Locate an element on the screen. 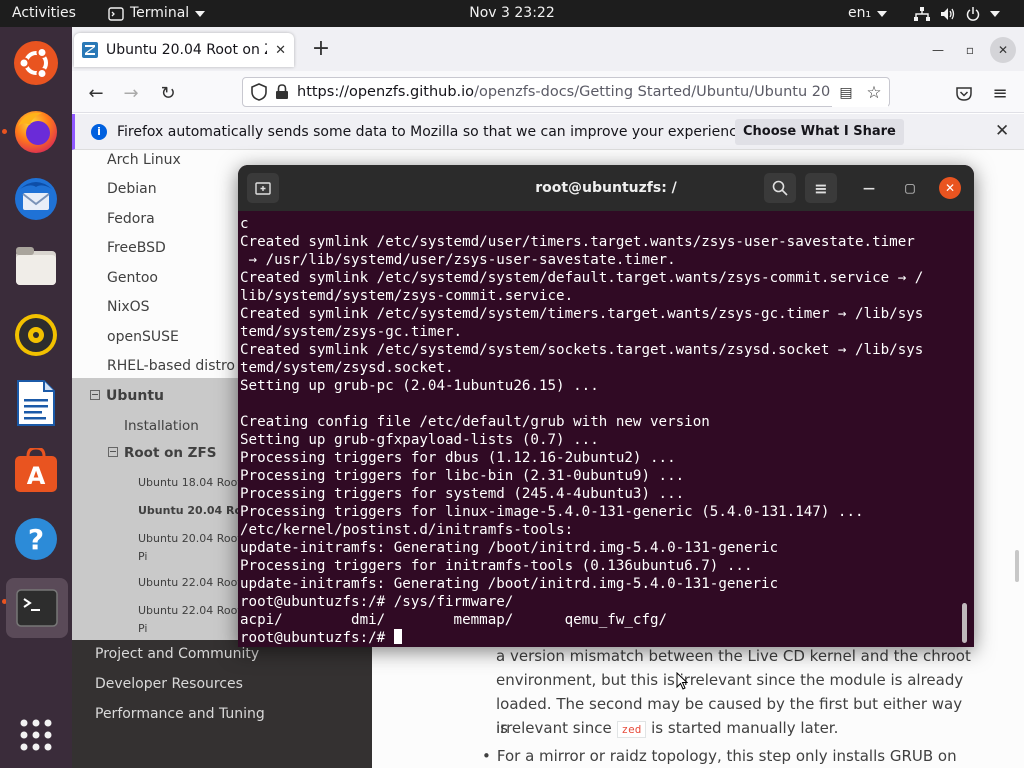 This screenshot has width=1024, height=768. nav-performance-tuning: Performance and Tuning is located at coordinates (180, 714).